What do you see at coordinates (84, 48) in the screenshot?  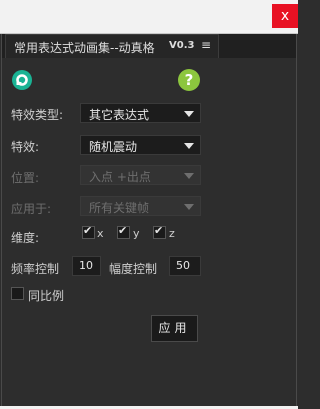 I see `panel-title: 常用表达式动画集--动真格` at bounding box center [84, 48].